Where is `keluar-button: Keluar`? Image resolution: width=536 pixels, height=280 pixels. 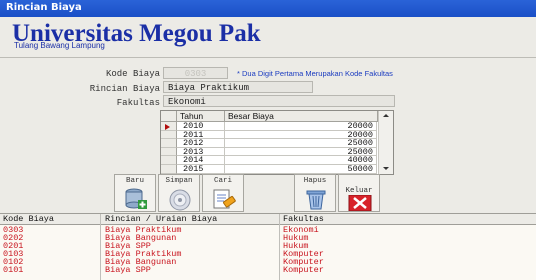
keluar-button: Keluar is located at coordinates (359, 193).